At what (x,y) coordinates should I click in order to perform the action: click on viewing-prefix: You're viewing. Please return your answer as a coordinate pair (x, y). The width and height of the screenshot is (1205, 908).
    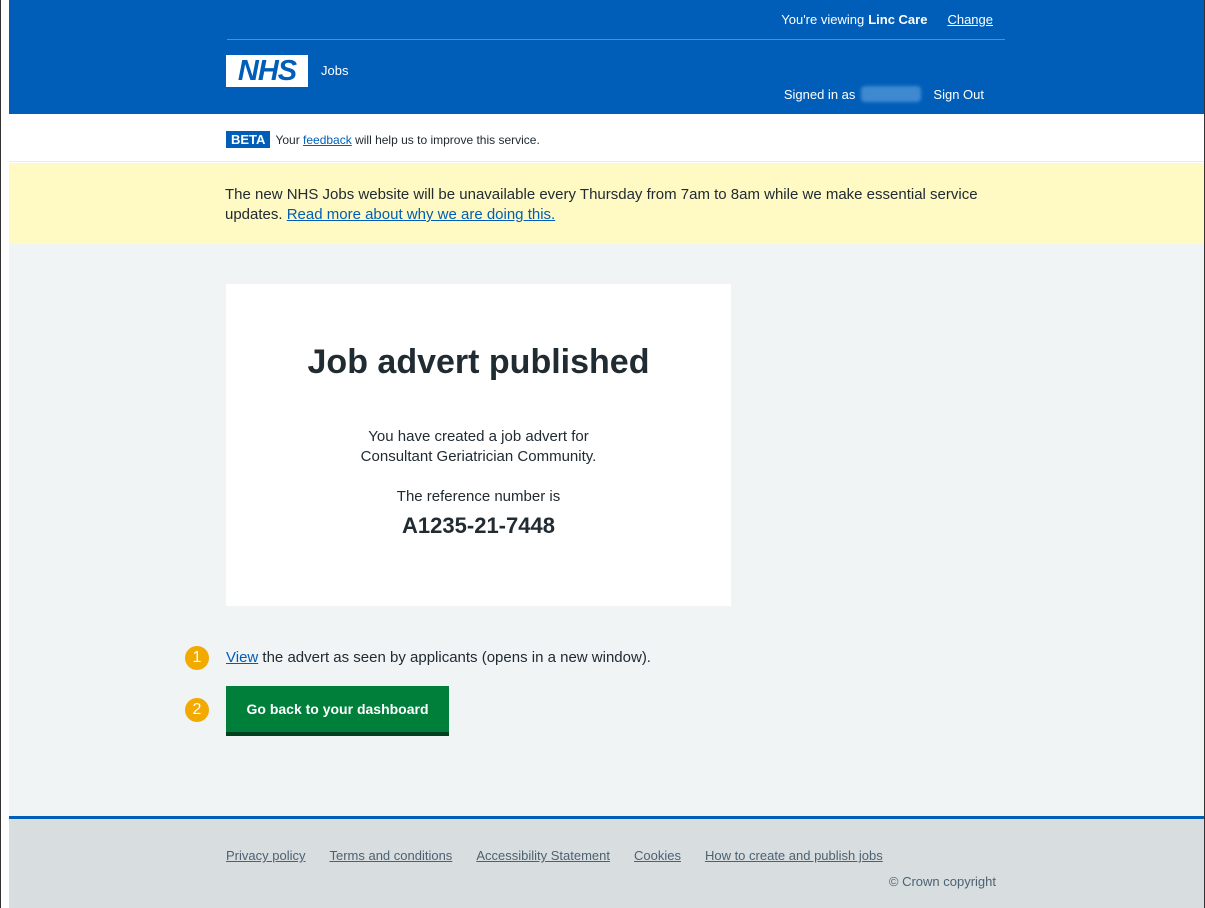
    Looking at the image, I should click on (823, 19).